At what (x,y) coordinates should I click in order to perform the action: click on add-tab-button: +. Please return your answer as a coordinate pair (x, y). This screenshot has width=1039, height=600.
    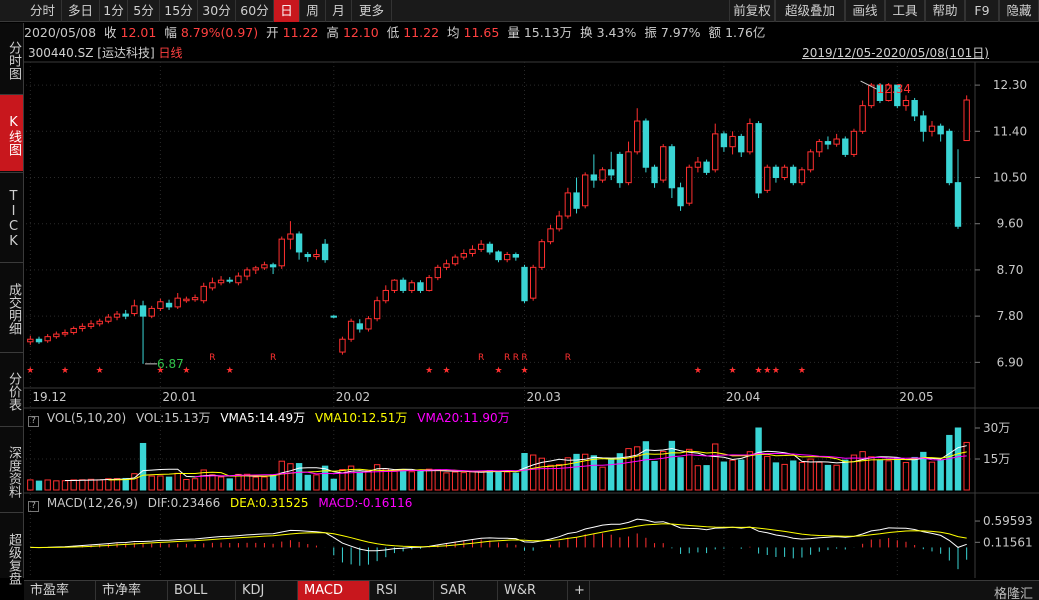
    Looking at the image, I should click on (580, 590).